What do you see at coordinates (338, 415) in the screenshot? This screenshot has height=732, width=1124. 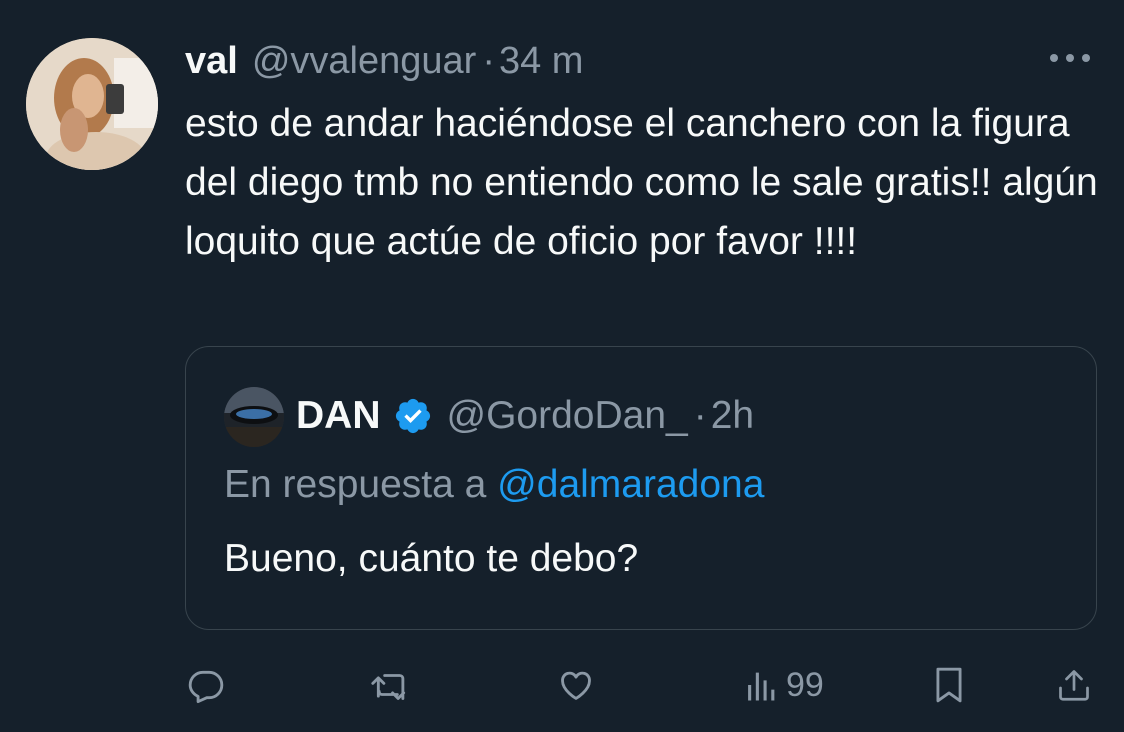 I see `quoted-author-display-name: DAN` at bounding box center [338, 415].